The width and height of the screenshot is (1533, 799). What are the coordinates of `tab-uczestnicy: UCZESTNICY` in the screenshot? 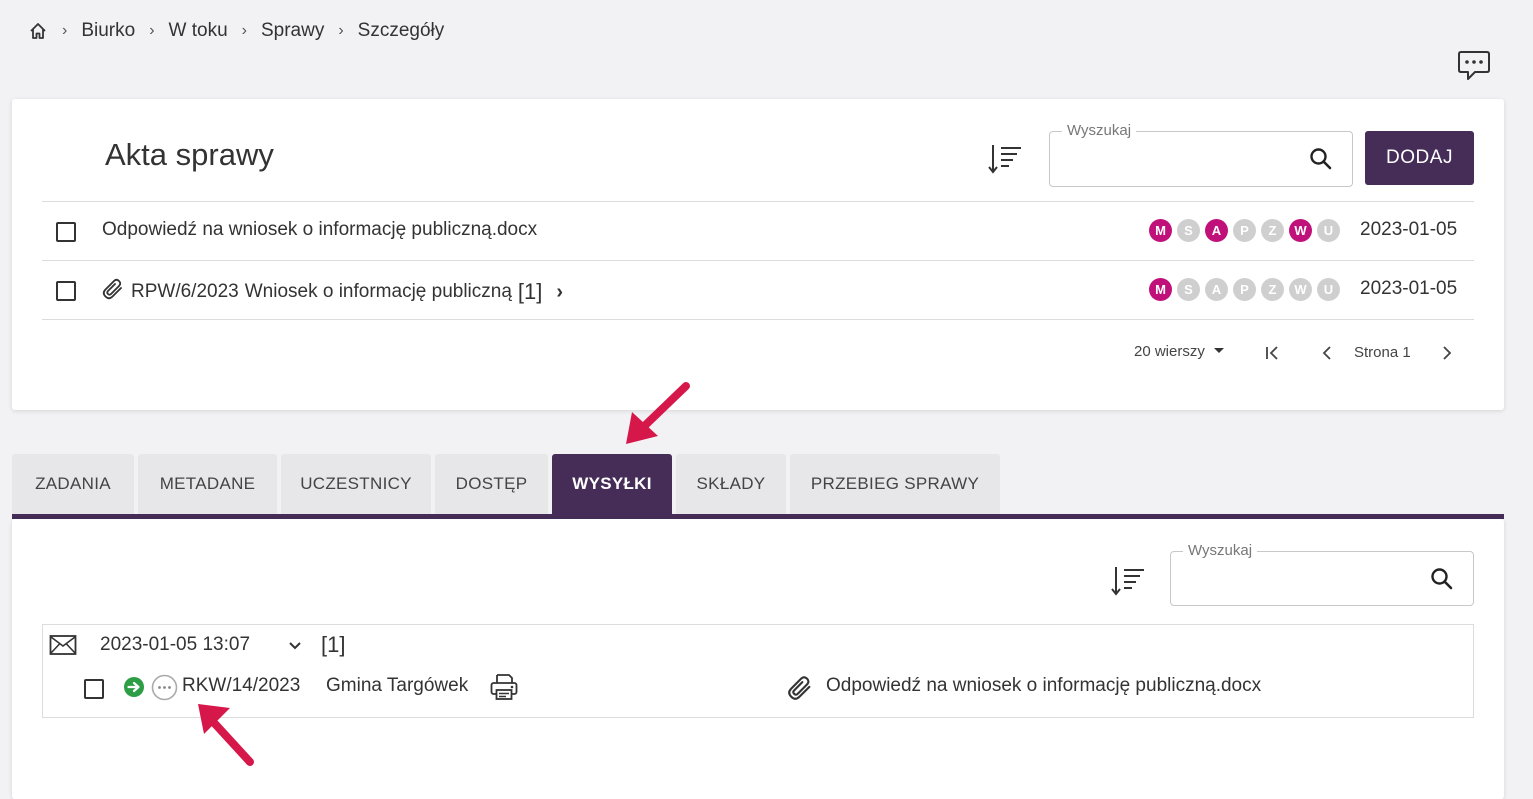 It's located at (356, 484).